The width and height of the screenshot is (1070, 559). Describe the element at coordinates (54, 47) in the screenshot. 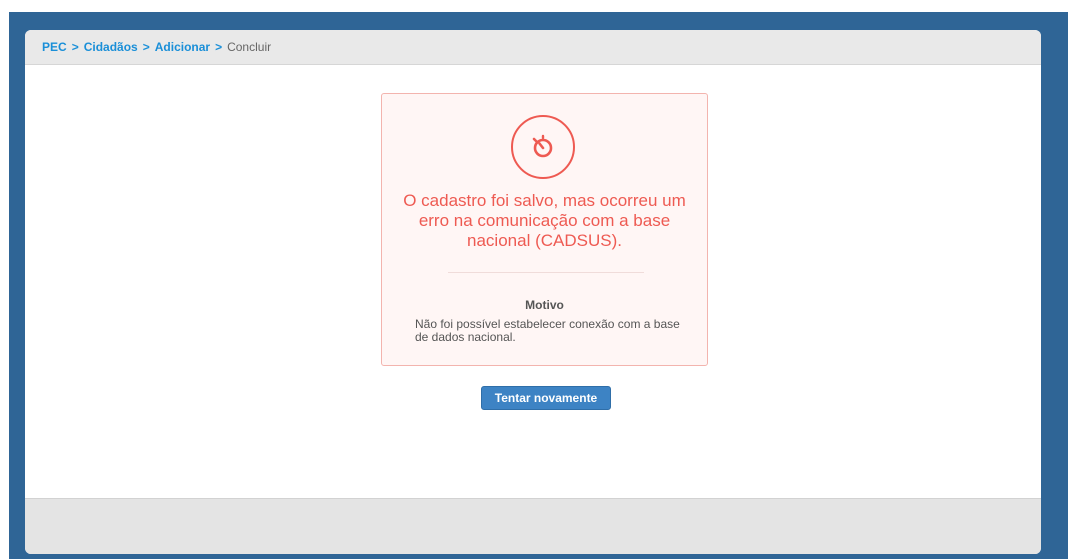

I see `breadcrumb-pec-link: PEC` at that location.